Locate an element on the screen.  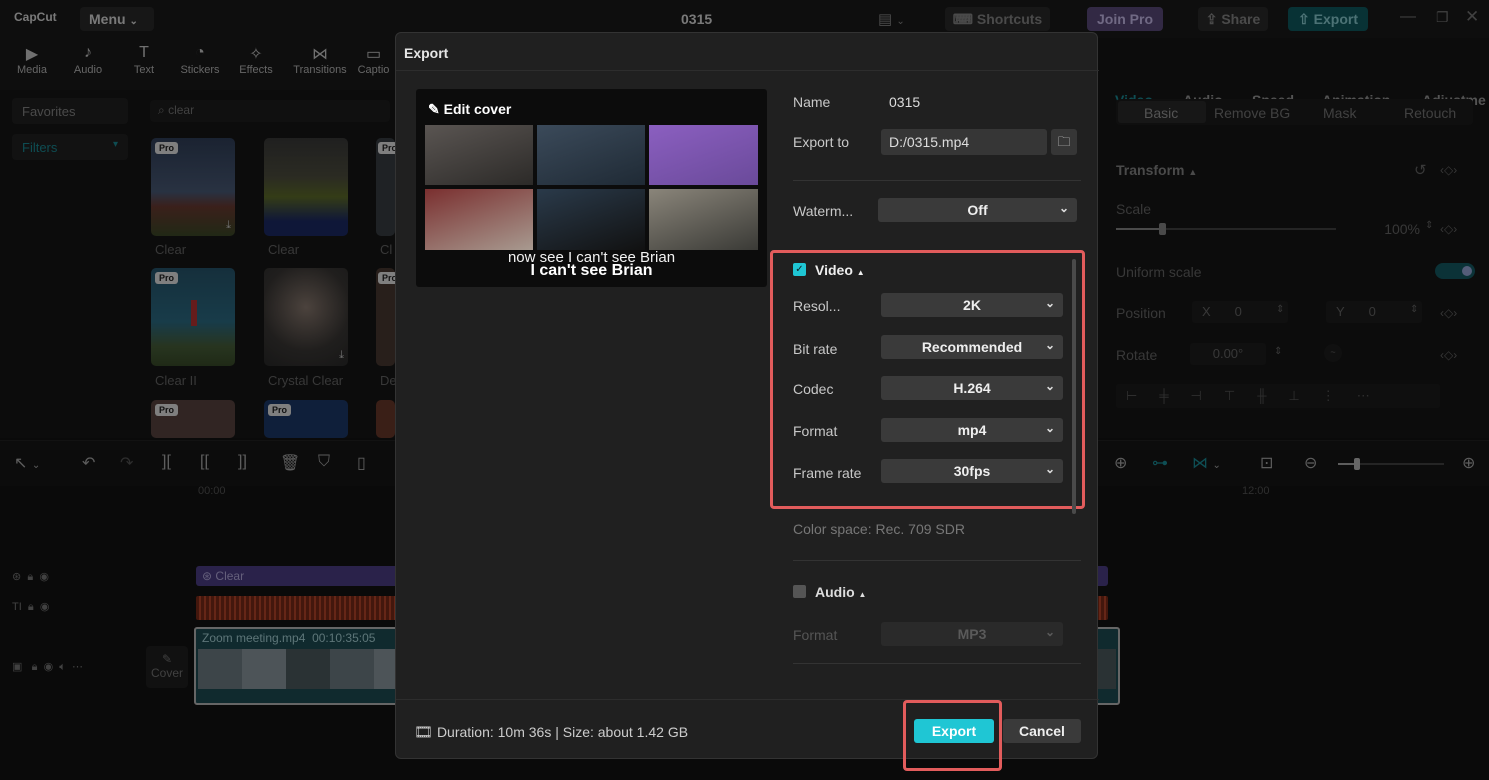
video-grid is located at coordinates (591, 187).